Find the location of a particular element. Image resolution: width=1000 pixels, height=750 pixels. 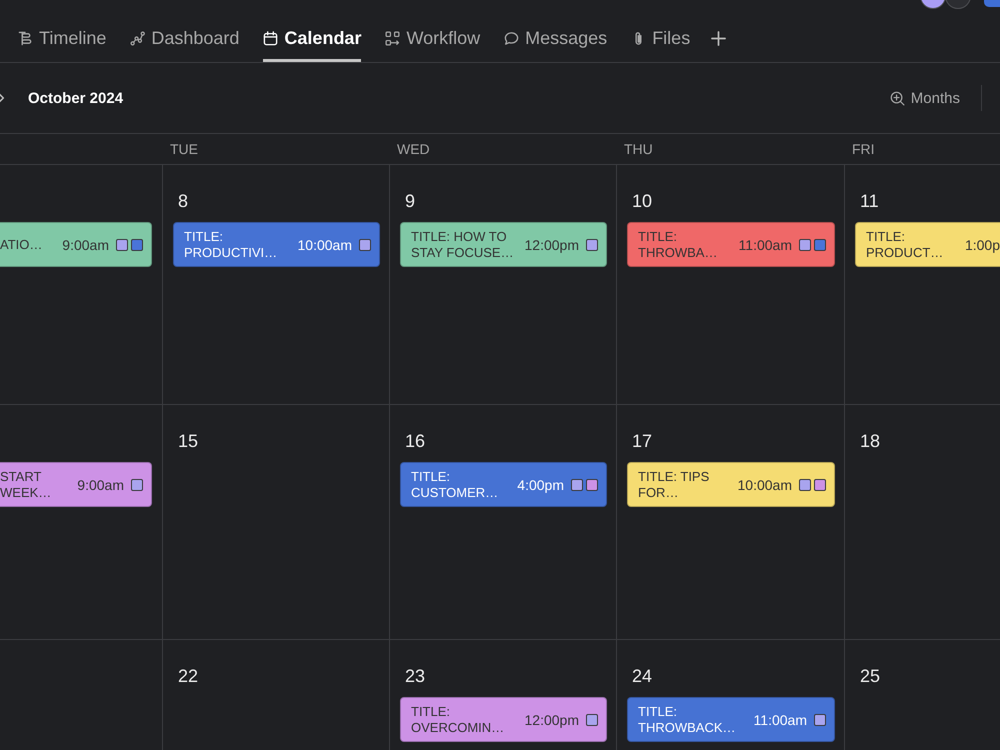

tab: Dashboard is located at coordinates (185, 36).